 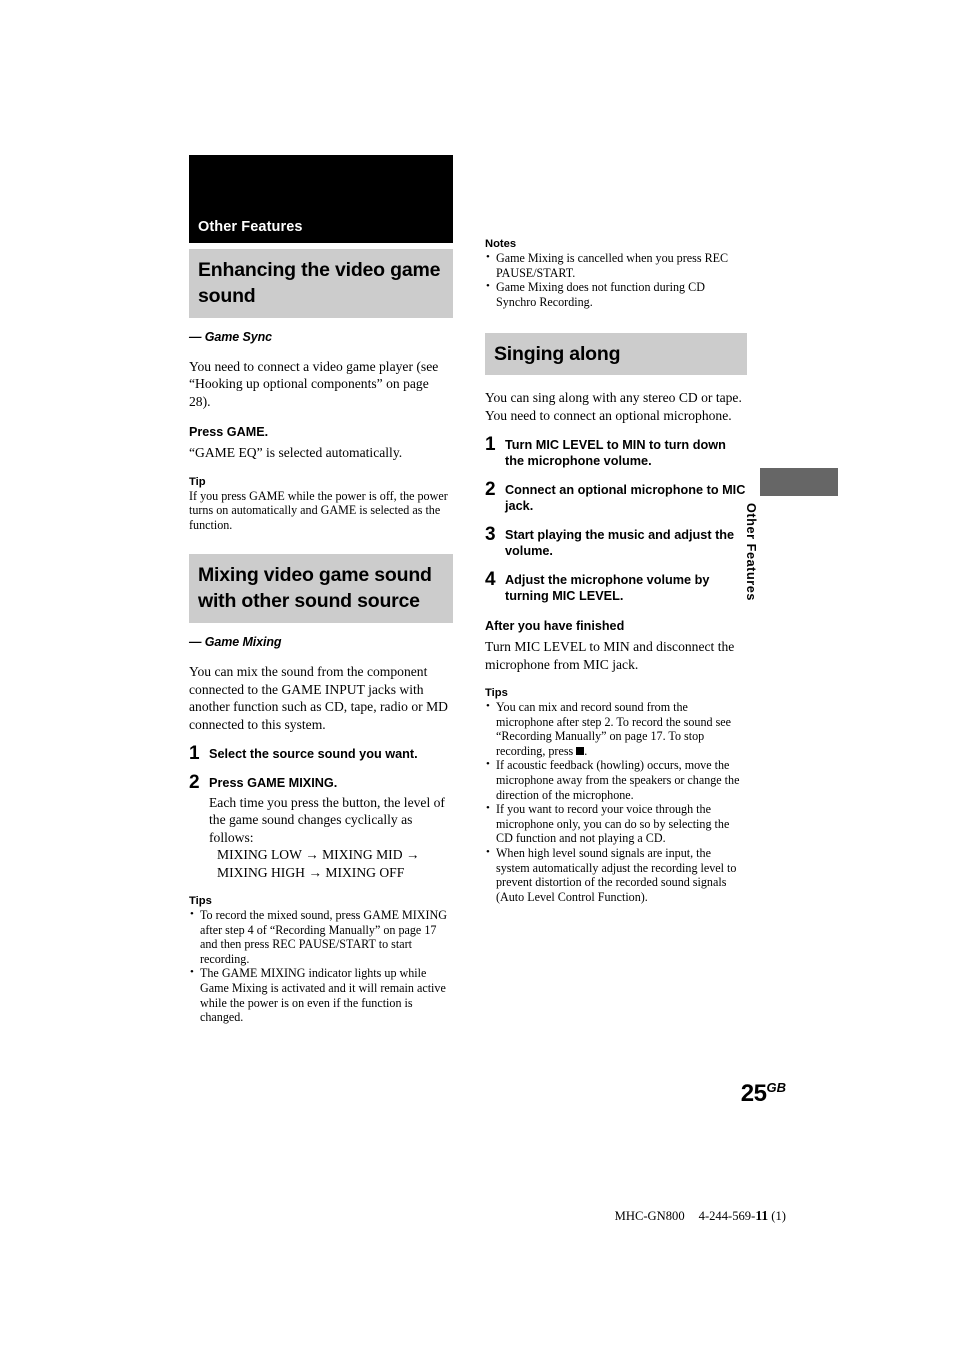 I want to click on thumb-tab-marker, so click(x=799, y=482).